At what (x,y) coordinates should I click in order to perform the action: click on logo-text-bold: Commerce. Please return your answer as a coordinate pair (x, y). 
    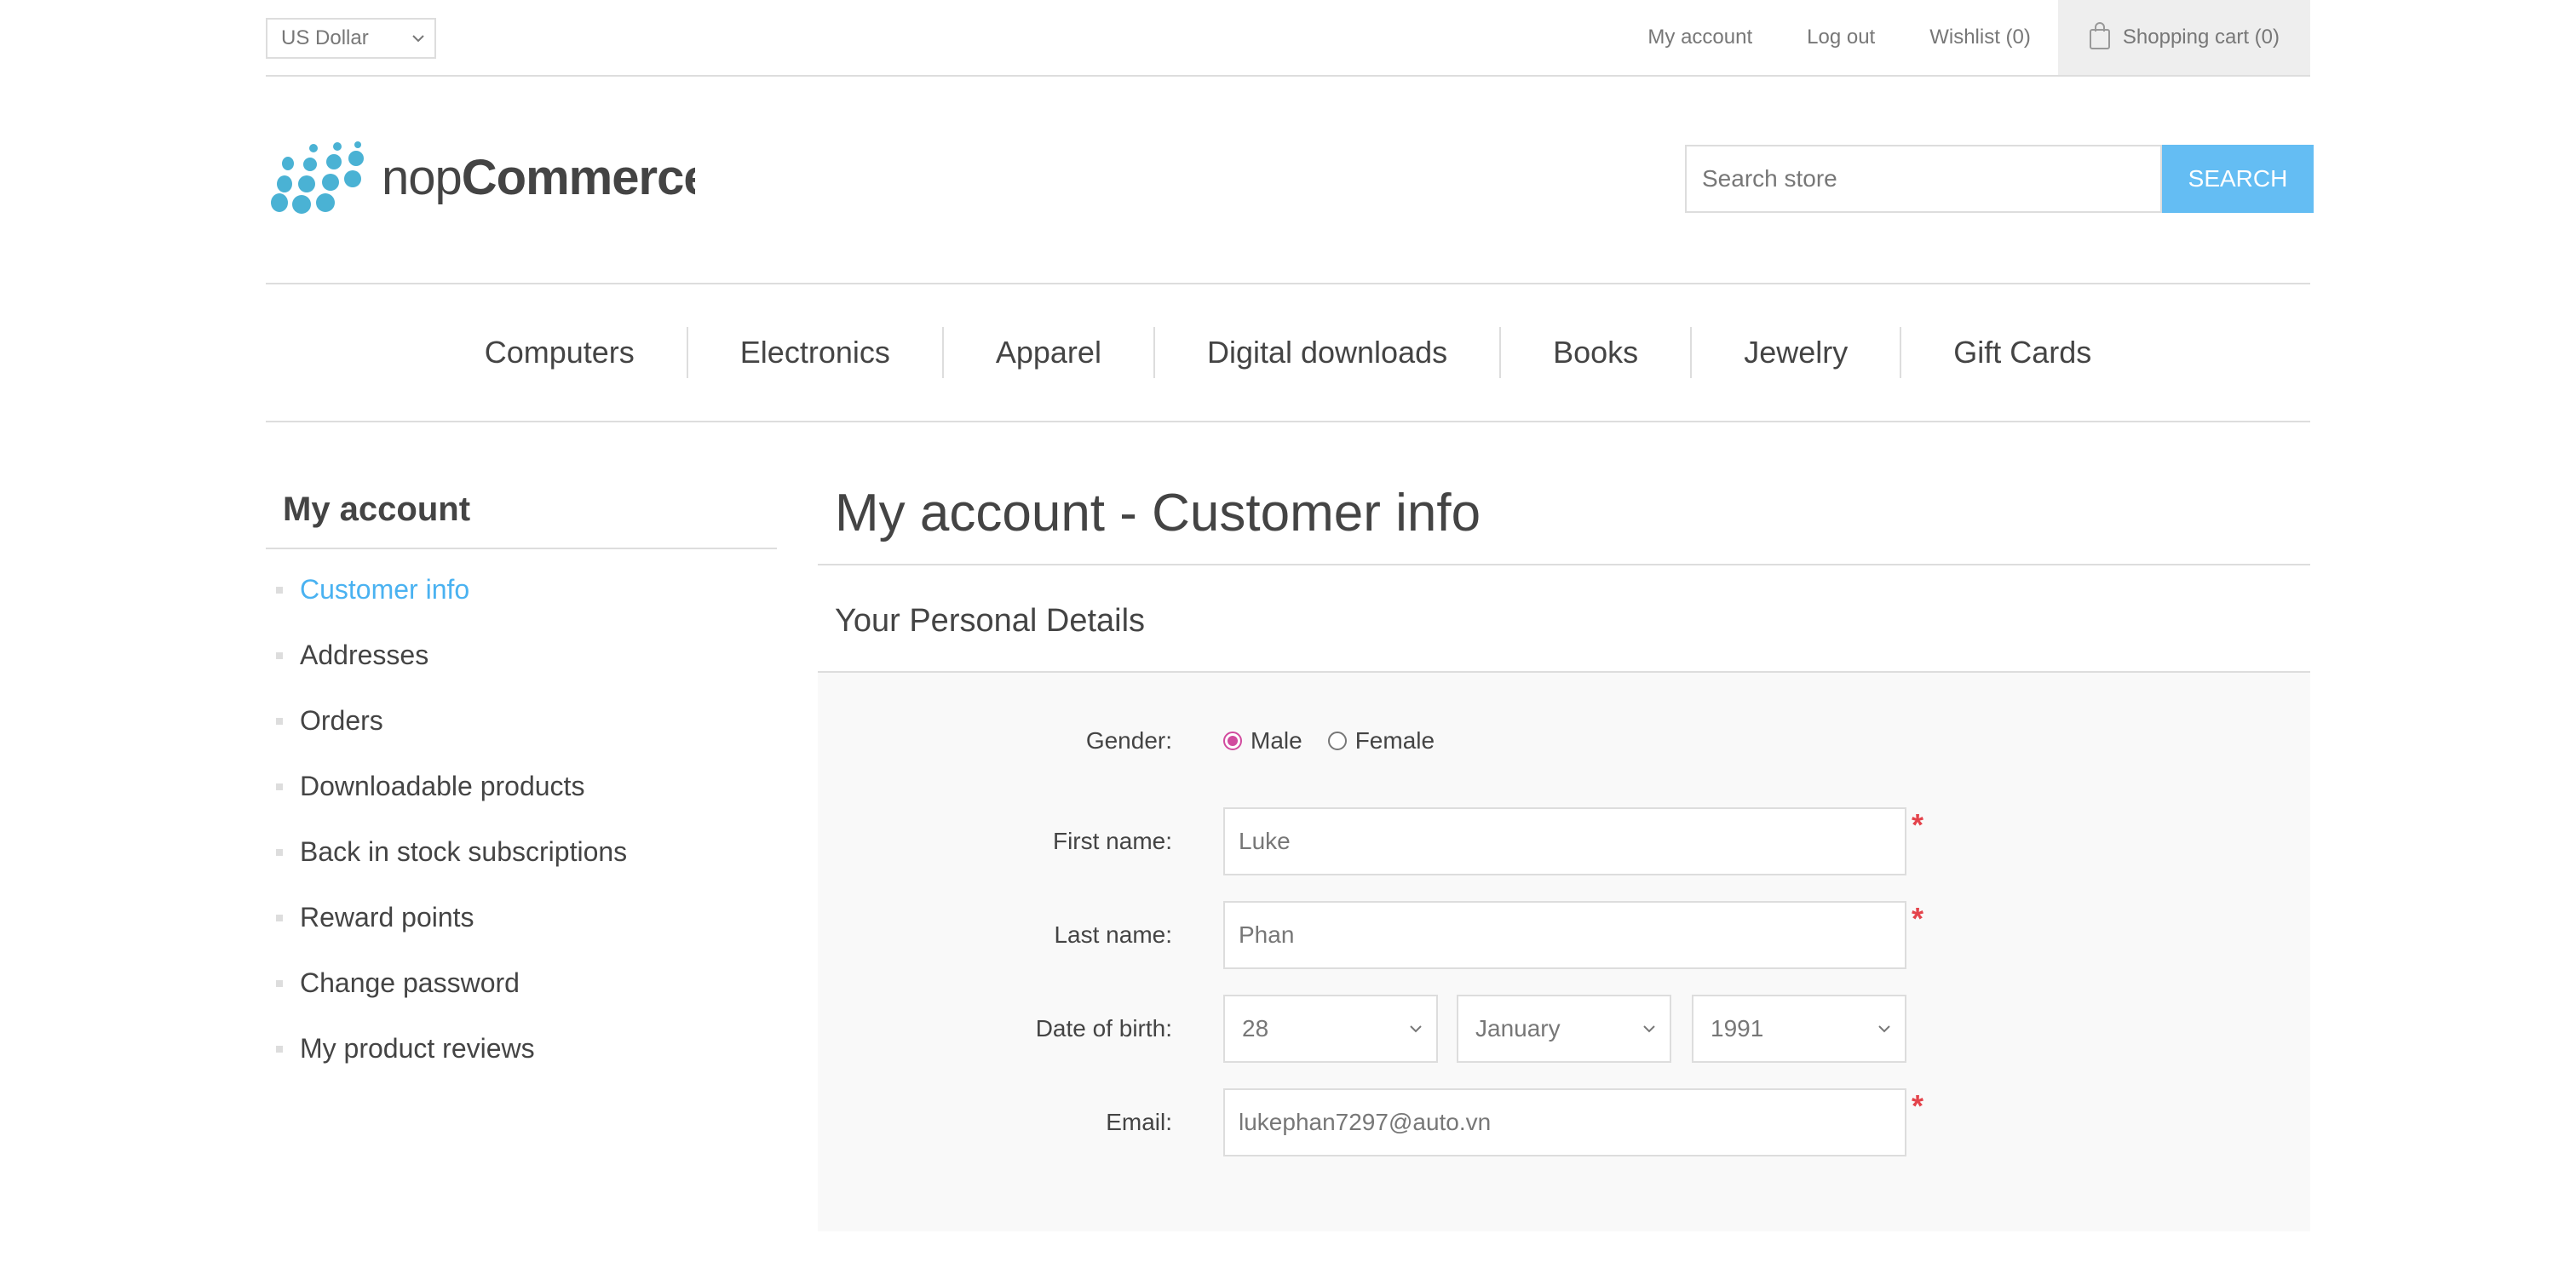
    Looking at the image, I should click on (579, 177).